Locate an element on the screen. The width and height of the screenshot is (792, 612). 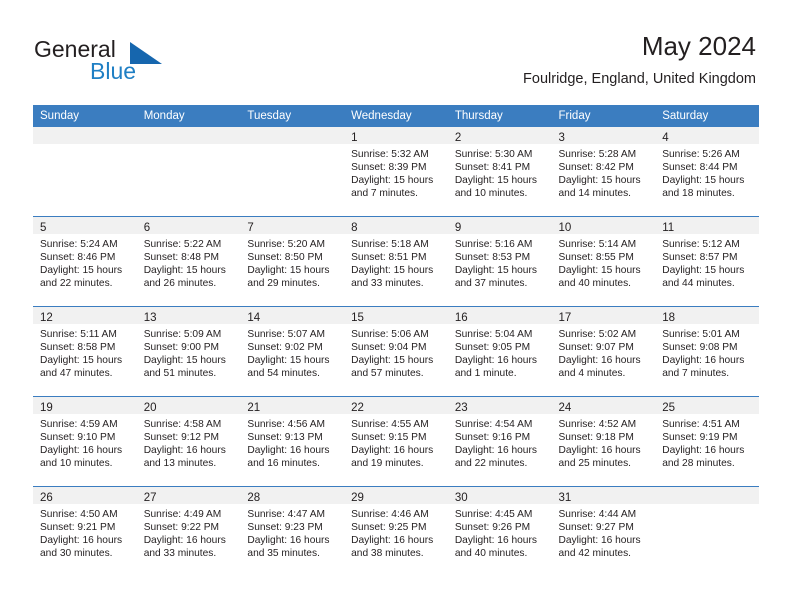
day-number-band is located at coordinates (85, 135).